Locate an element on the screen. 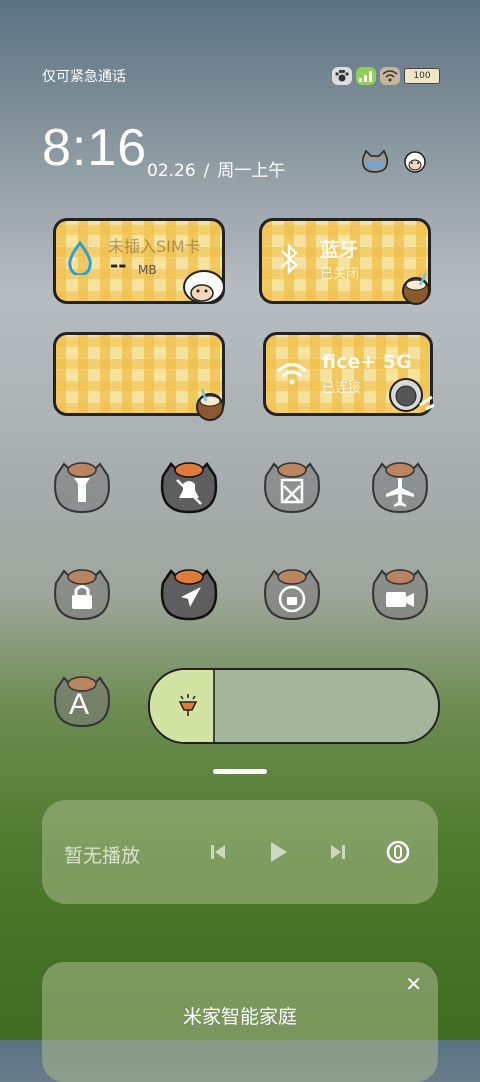 The height and width of the screenshot is (1082, 480). toggle-screen-record is located at coordinates (400, 595).